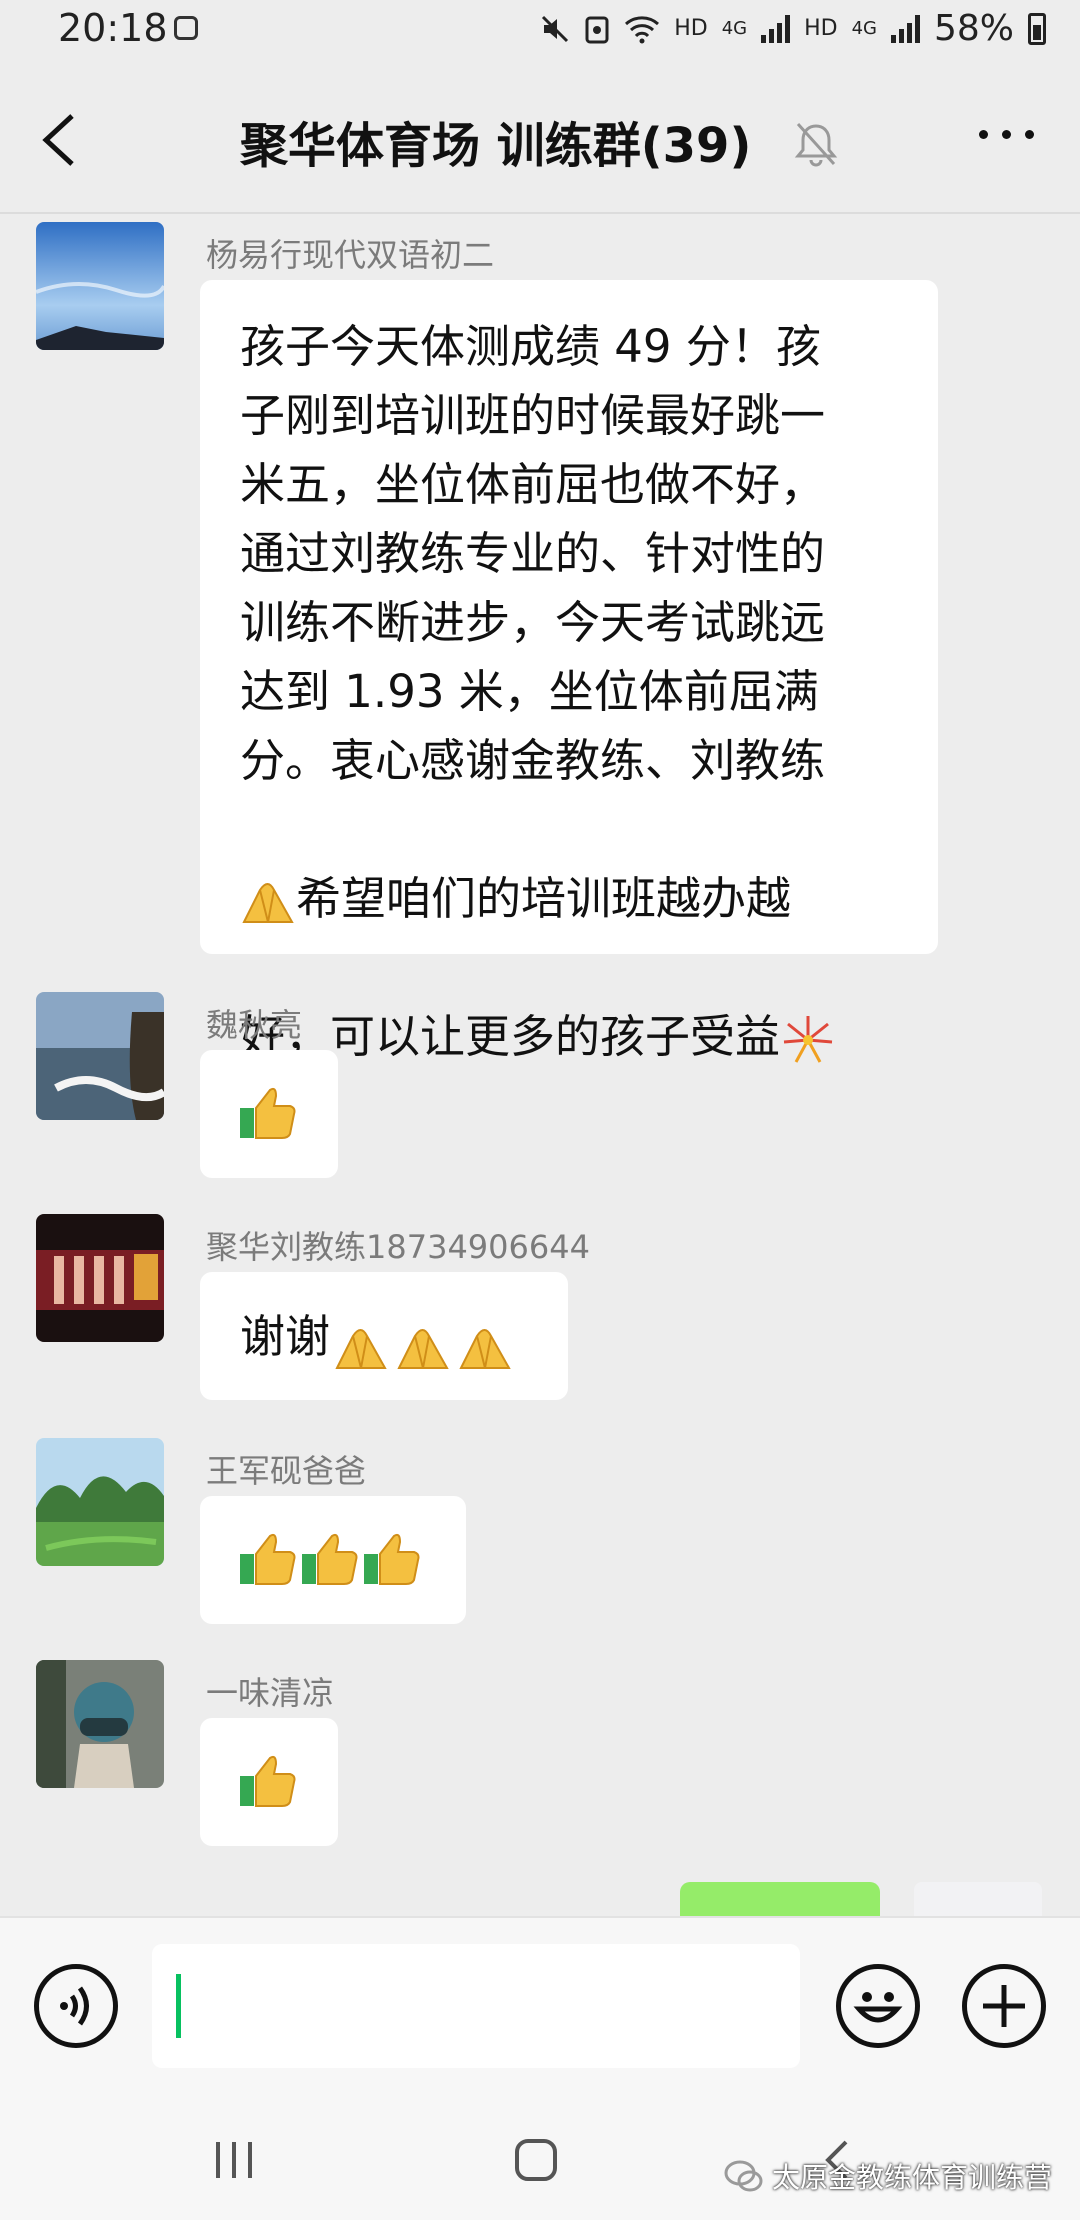 Image resolution: width=1080 pixels, height=2220 pixels. Describe the element at coordinates (821, 28) in the screenshot. I see `hd-label-2: HD` at that location.